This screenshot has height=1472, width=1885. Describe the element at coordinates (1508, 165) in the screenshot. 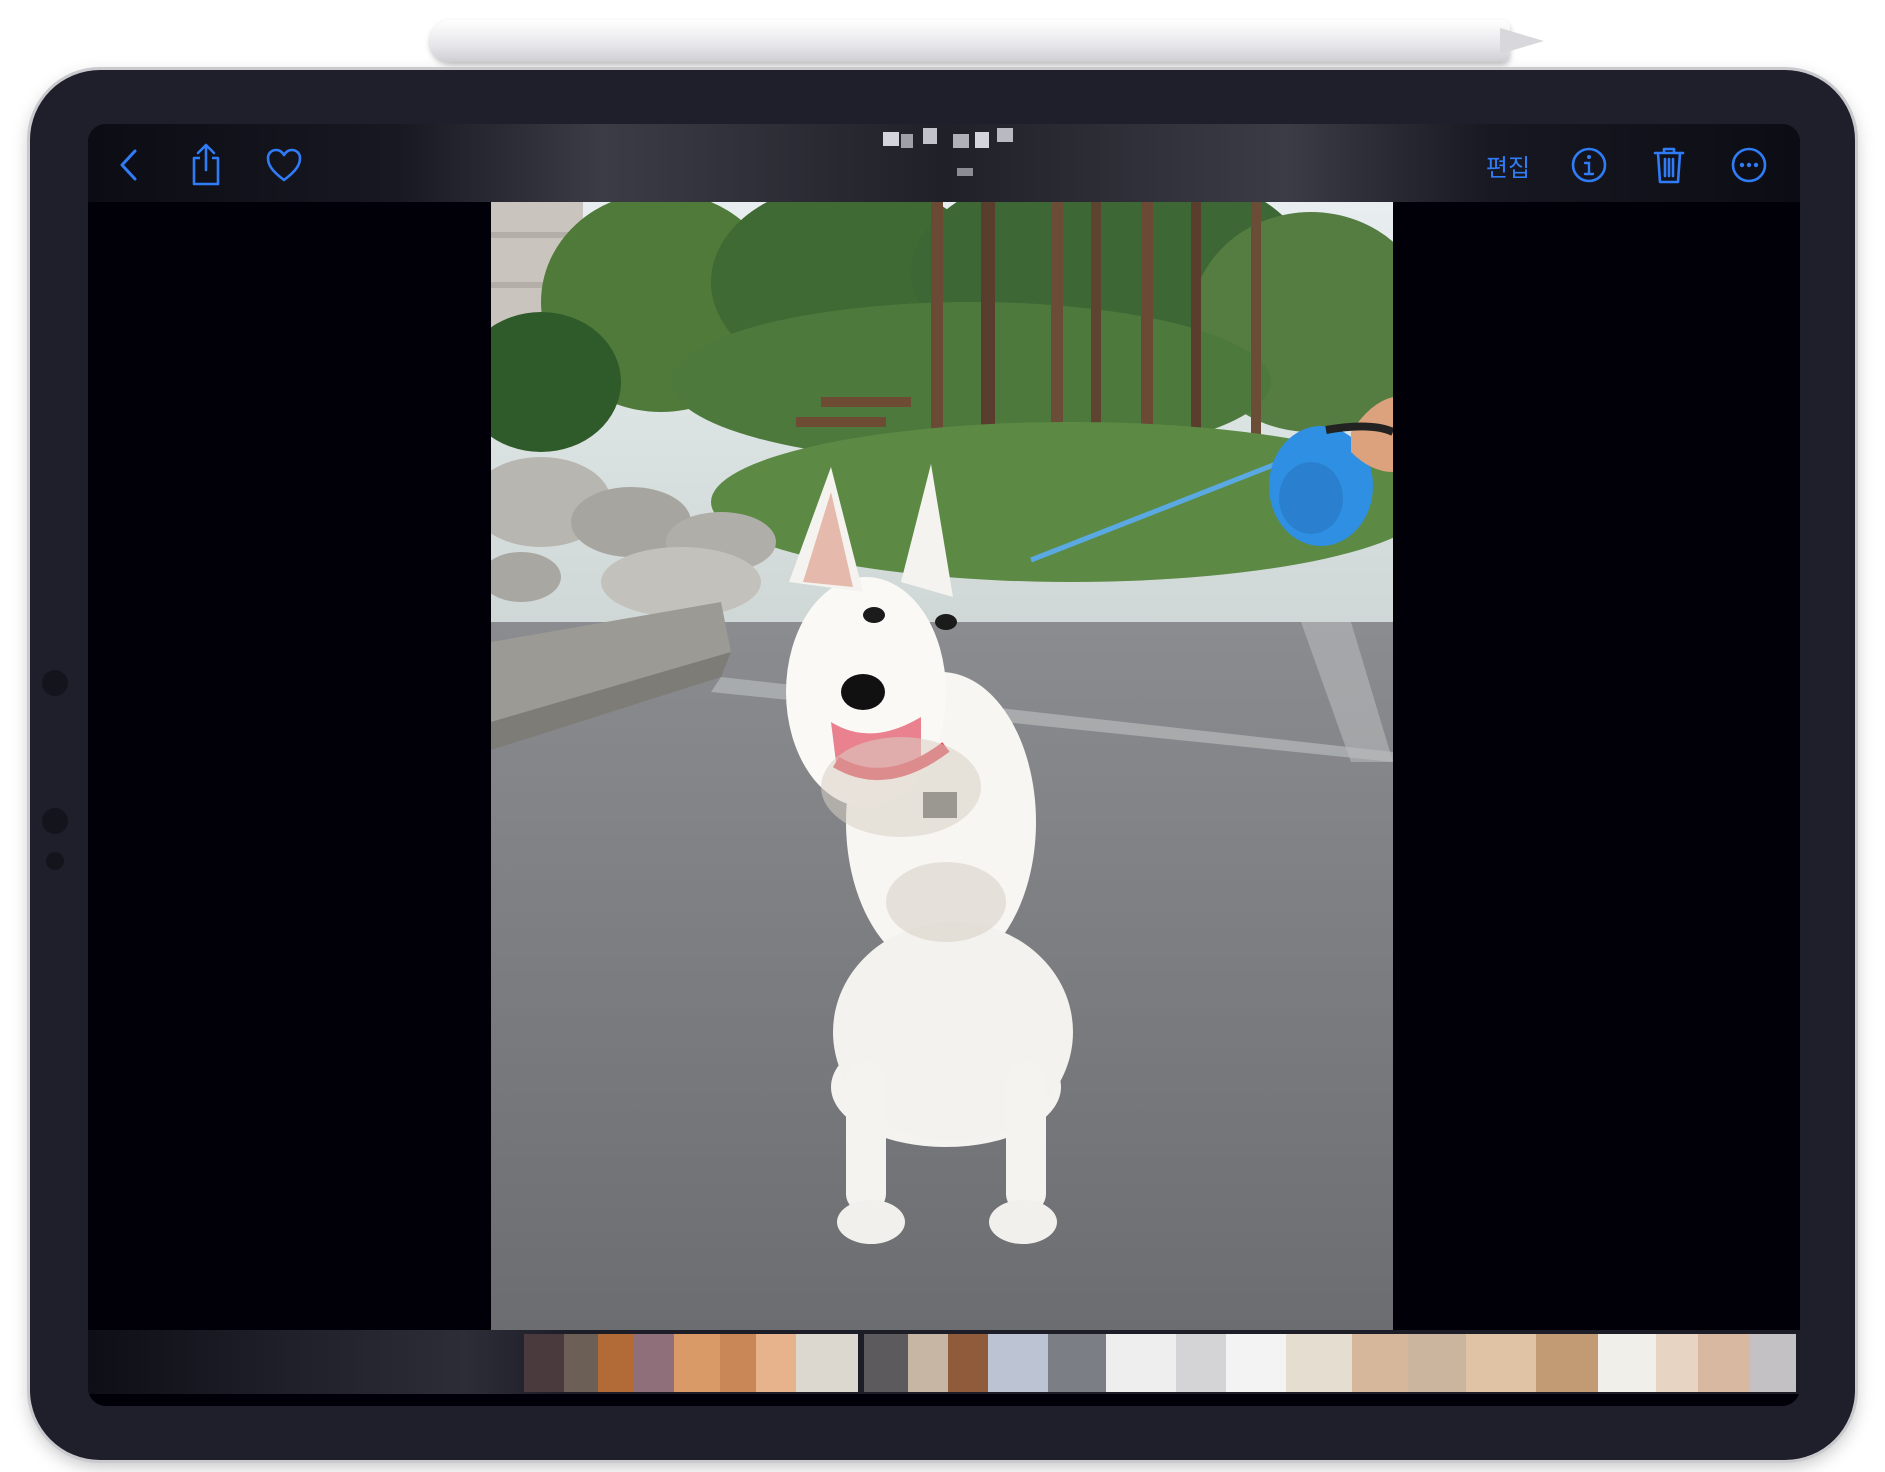

I see `edit-button: 편집` at that location.